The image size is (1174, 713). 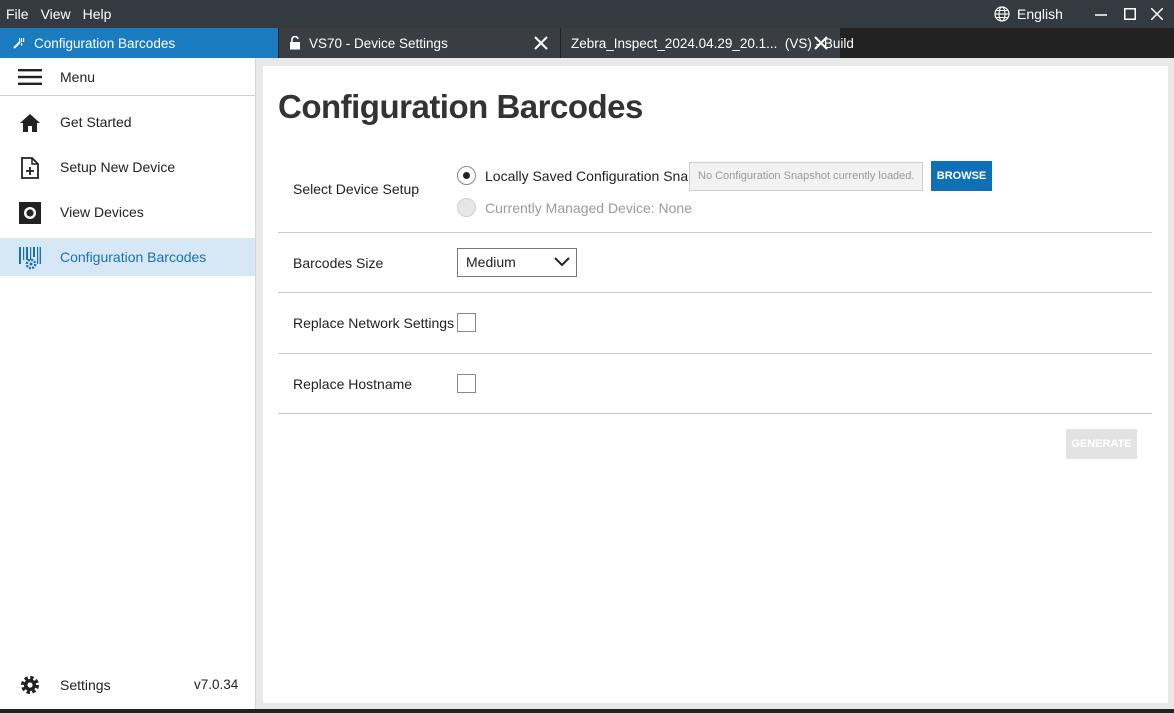 What do you see at coordinates (127, 685) in the screenshot?
I see `sidebar-item-settings: Settings v7.0.34` at bounding box center [127, 685].